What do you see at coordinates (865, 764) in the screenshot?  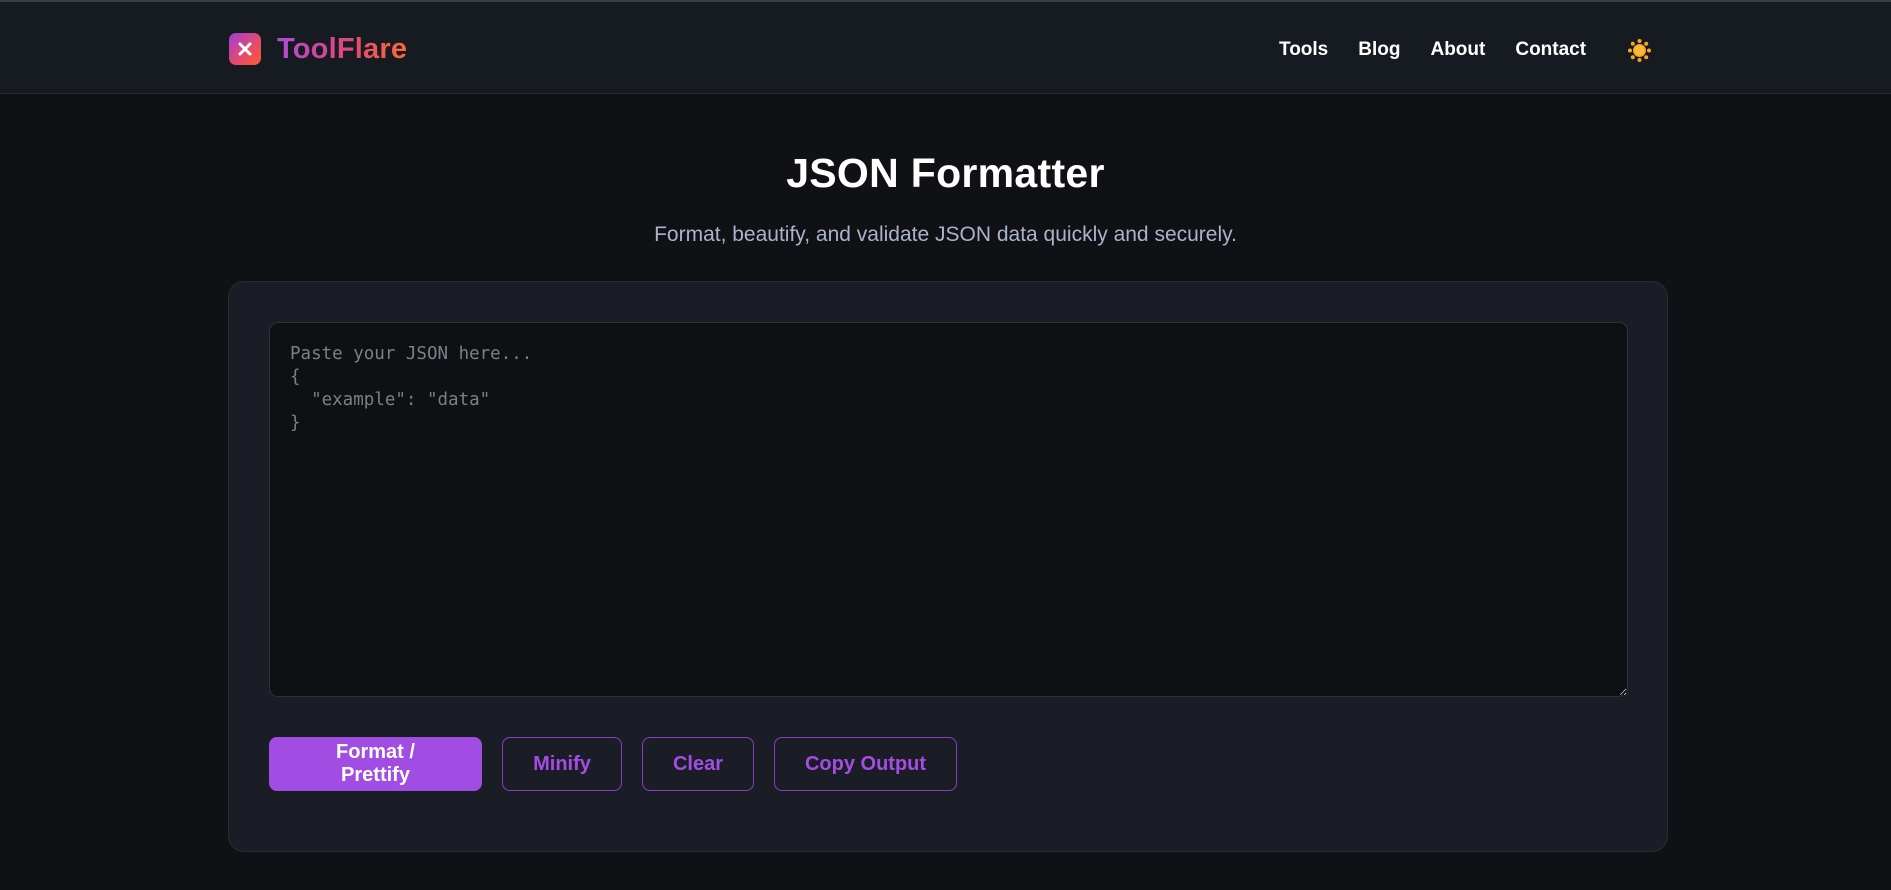 I see `copy-output-button: Copy Output` at bounding box center [865, 764].